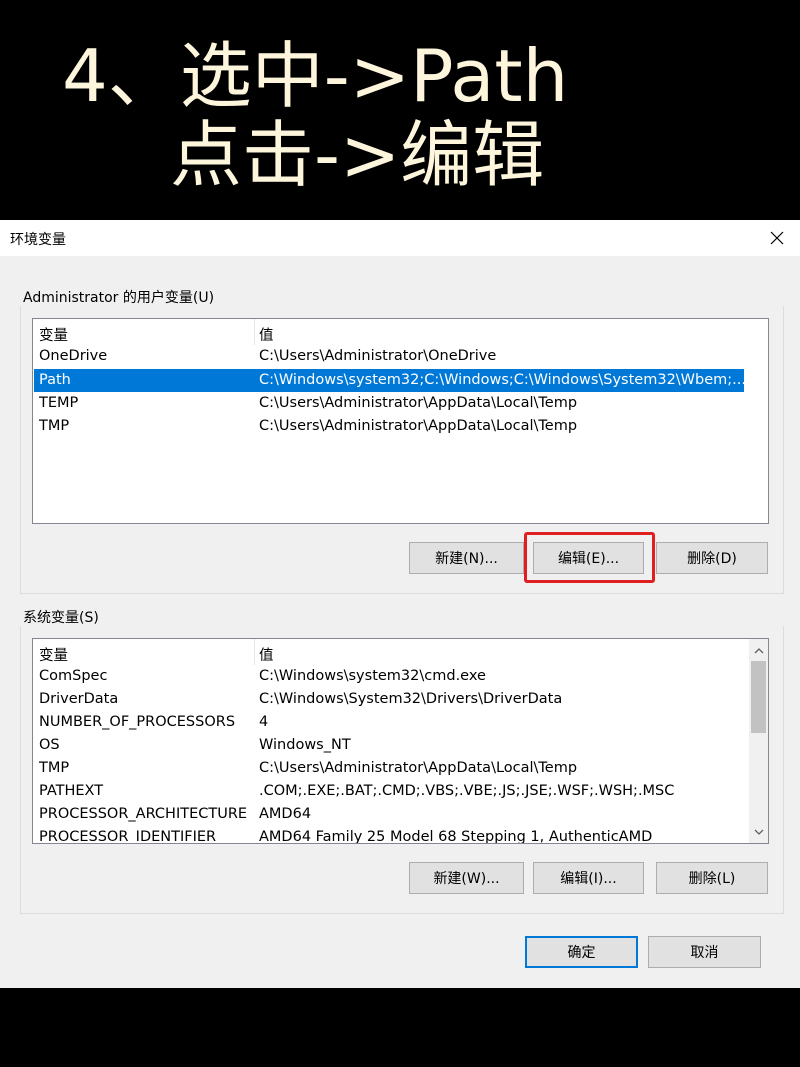 The width and height of the screenshot is (800, 1067). Describe the element at coordinates (59, 403) in the screenshot. I see `variable-name: TEMP` at that location.